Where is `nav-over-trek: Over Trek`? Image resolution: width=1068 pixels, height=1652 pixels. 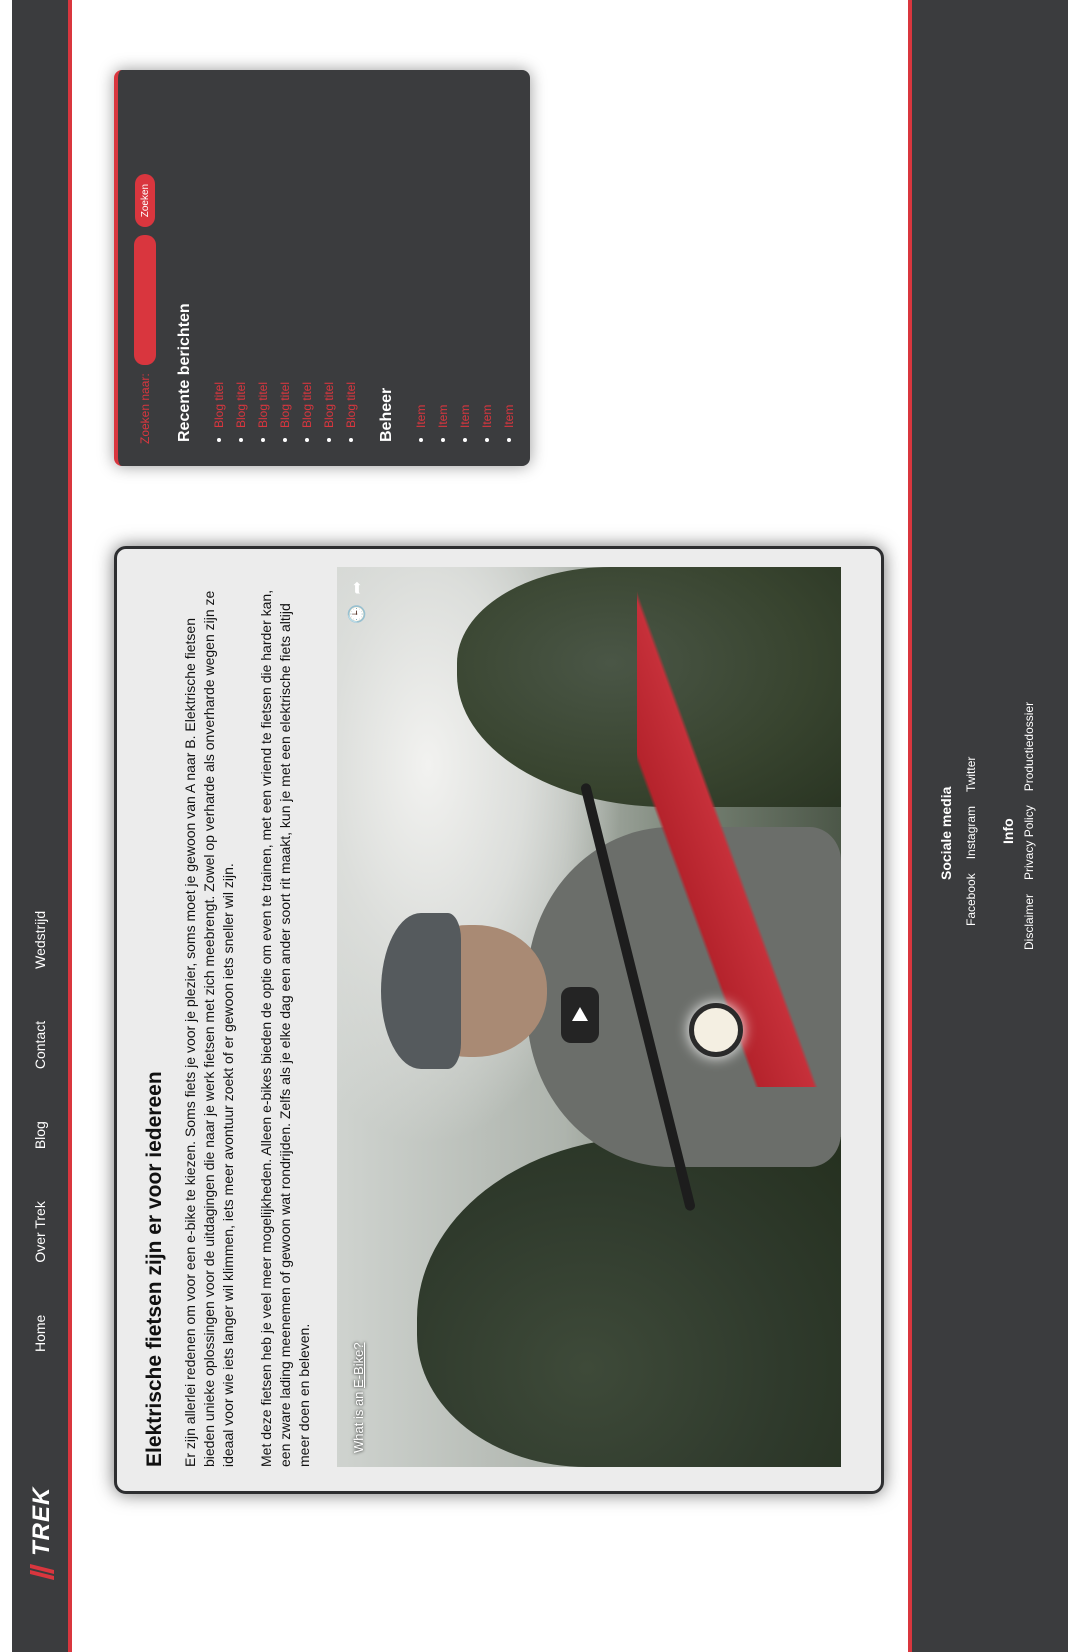
nav-over-trek: Over Trek is located at coordinates (40, 1231).